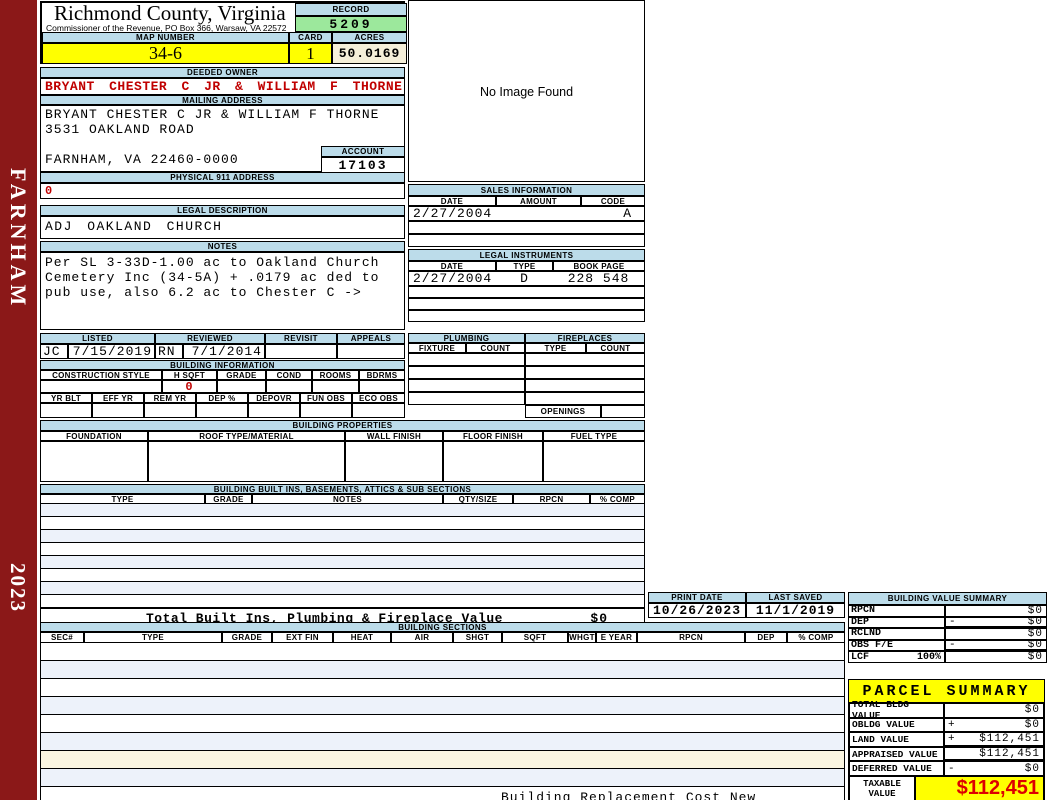 The height and width of the screenshot is (800, 1050). Describe the element at coordinates (994, 725) in the screenshot. I see `obldg-row: + $0` at that location.